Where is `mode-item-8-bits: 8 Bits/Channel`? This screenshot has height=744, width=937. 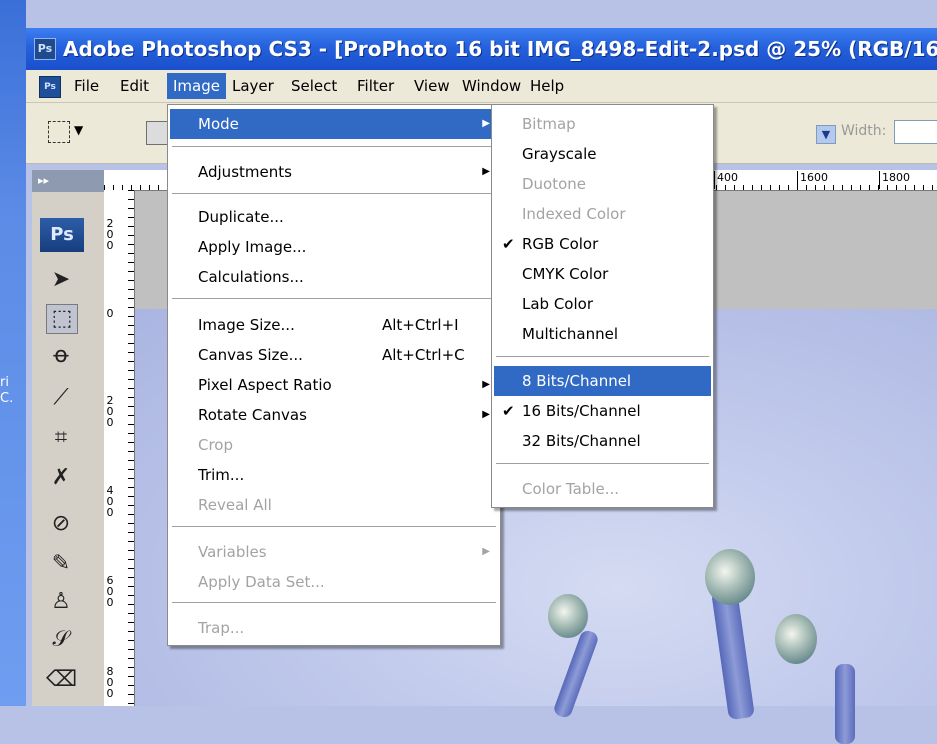
mode-item-8-bits: 8 Bits/Channel is located at coordinates (602, 381).